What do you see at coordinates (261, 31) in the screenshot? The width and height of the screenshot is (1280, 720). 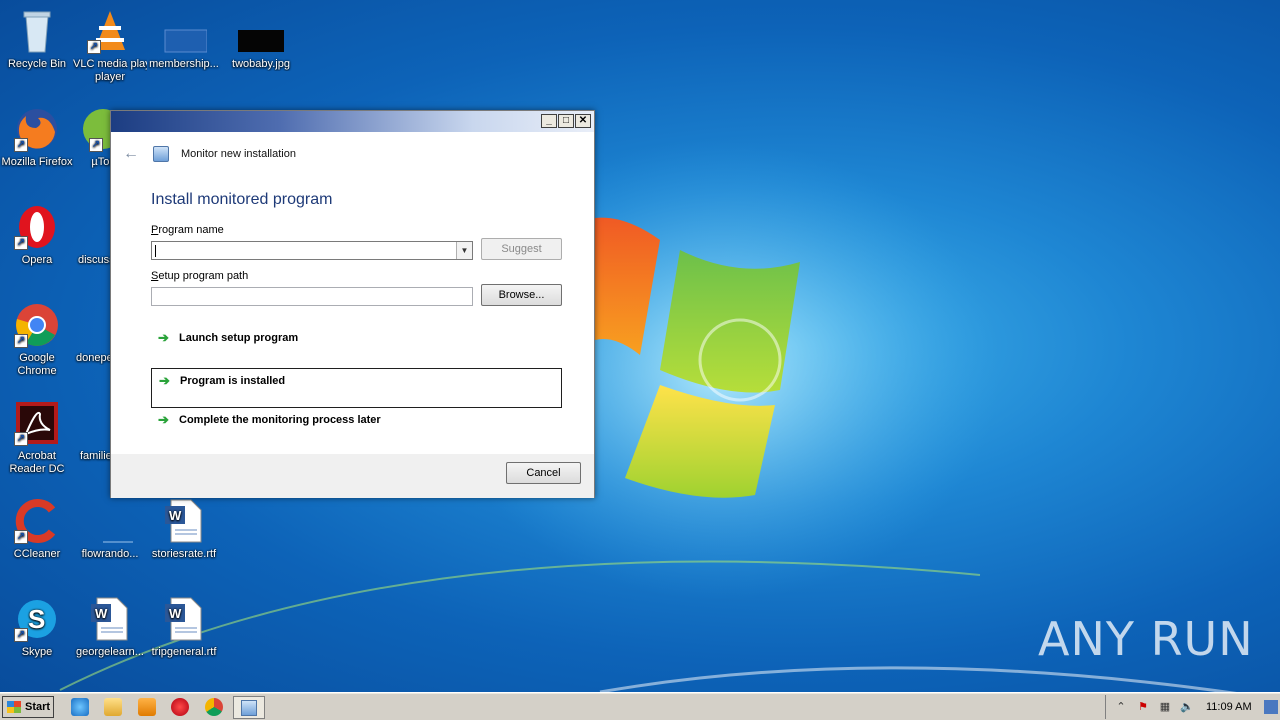 I see `image-thumbnail-icon` at bounding box center [261, 31].